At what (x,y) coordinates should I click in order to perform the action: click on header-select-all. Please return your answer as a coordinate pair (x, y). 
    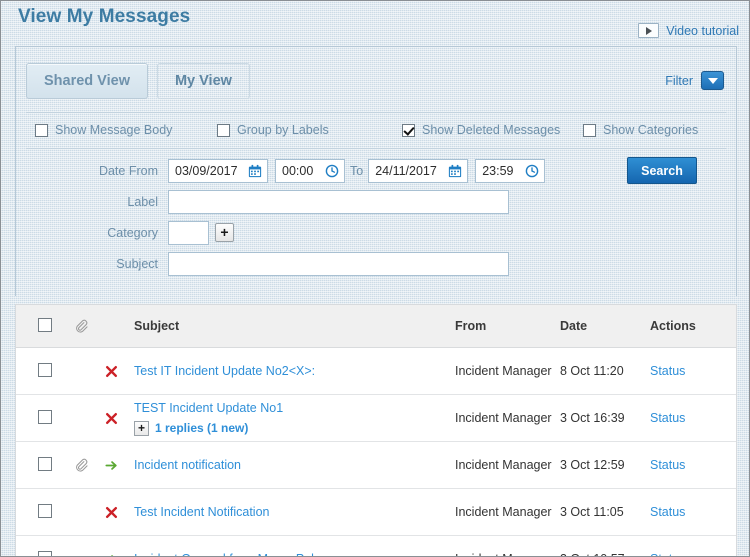
    Looking at the image, I should click on (45, 326).